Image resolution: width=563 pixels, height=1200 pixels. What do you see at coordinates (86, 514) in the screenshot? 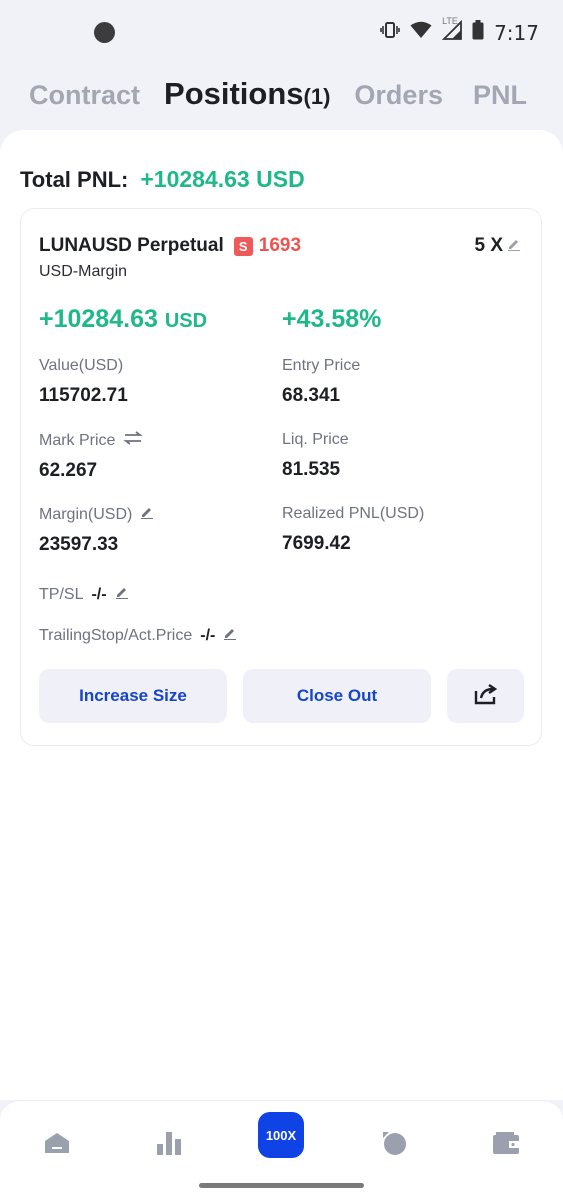
I see `margin-label: Margin(USD)` at bounding box center [86, 514].